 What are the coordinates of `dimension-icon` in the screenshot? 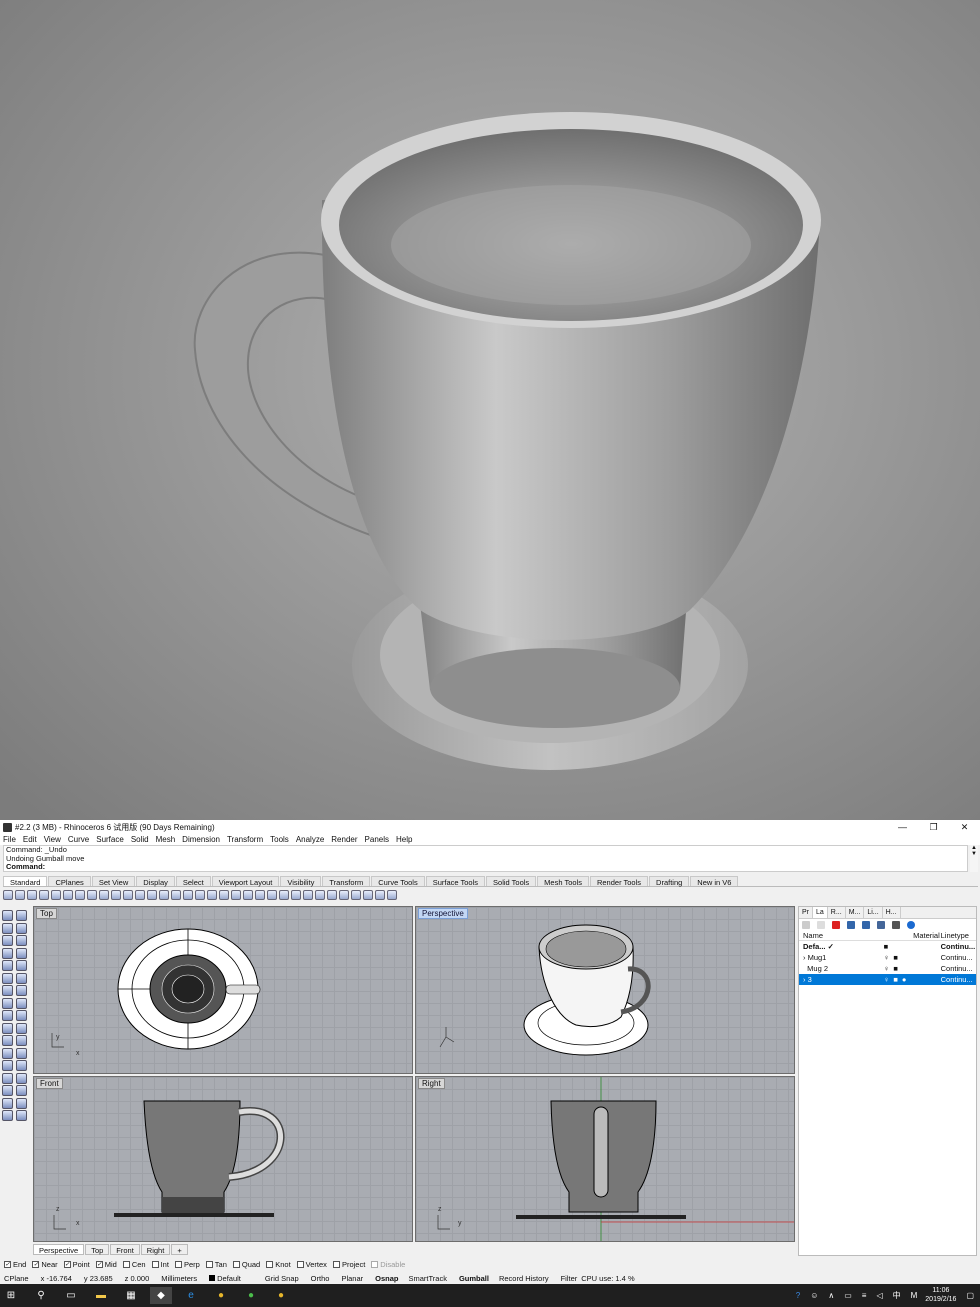 It's located at (7, 1090).